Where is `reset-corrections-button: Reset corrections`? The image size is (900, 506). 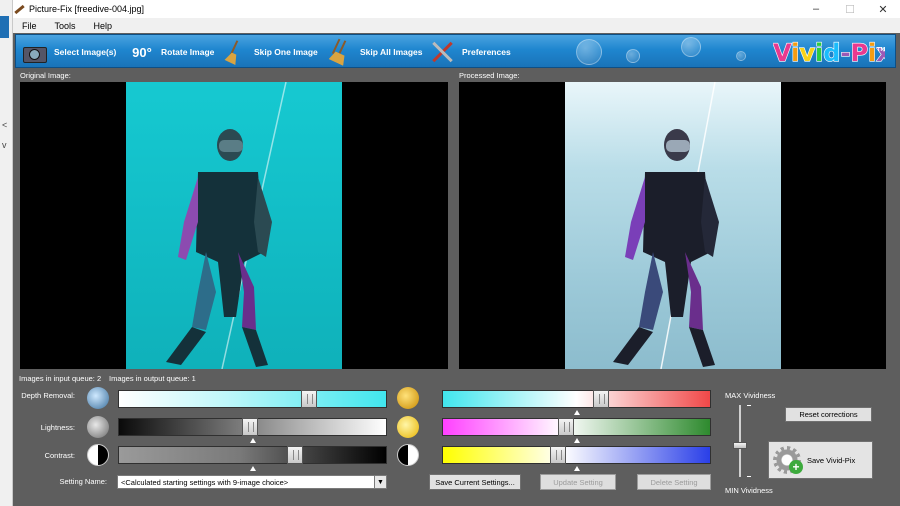
reset-corrections-button: Reset corrections is located at coordinates (828, 414).